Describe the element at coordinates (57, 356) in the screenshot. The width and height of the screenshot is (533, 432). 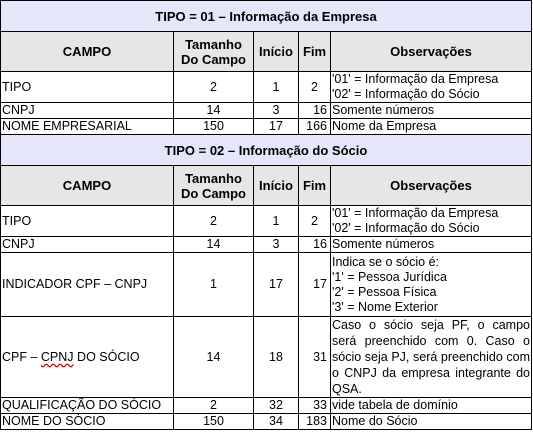
I see `misspelled-word: CPNJ` at that location.